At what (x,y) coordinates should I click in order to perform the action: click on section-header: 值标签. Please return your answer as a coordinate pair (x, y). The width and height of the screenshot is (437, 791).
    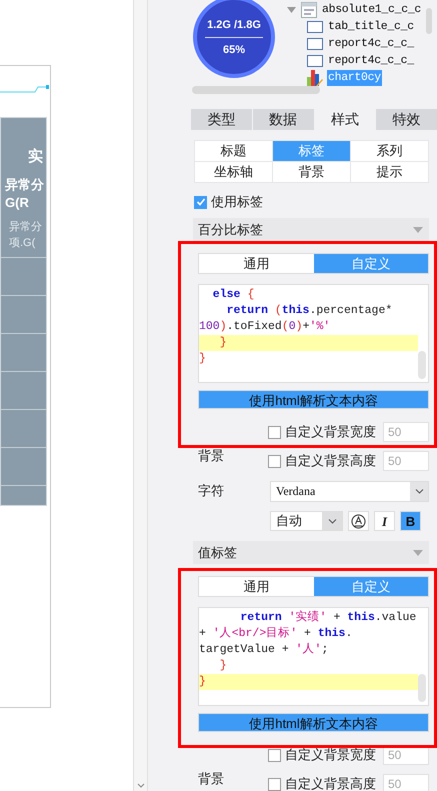
    Looking at the image, I should click on (311, 552).